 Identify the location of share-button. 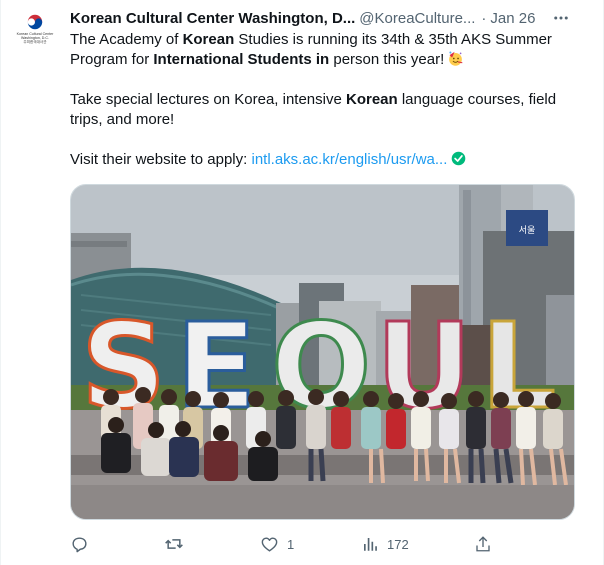
(483, 544).